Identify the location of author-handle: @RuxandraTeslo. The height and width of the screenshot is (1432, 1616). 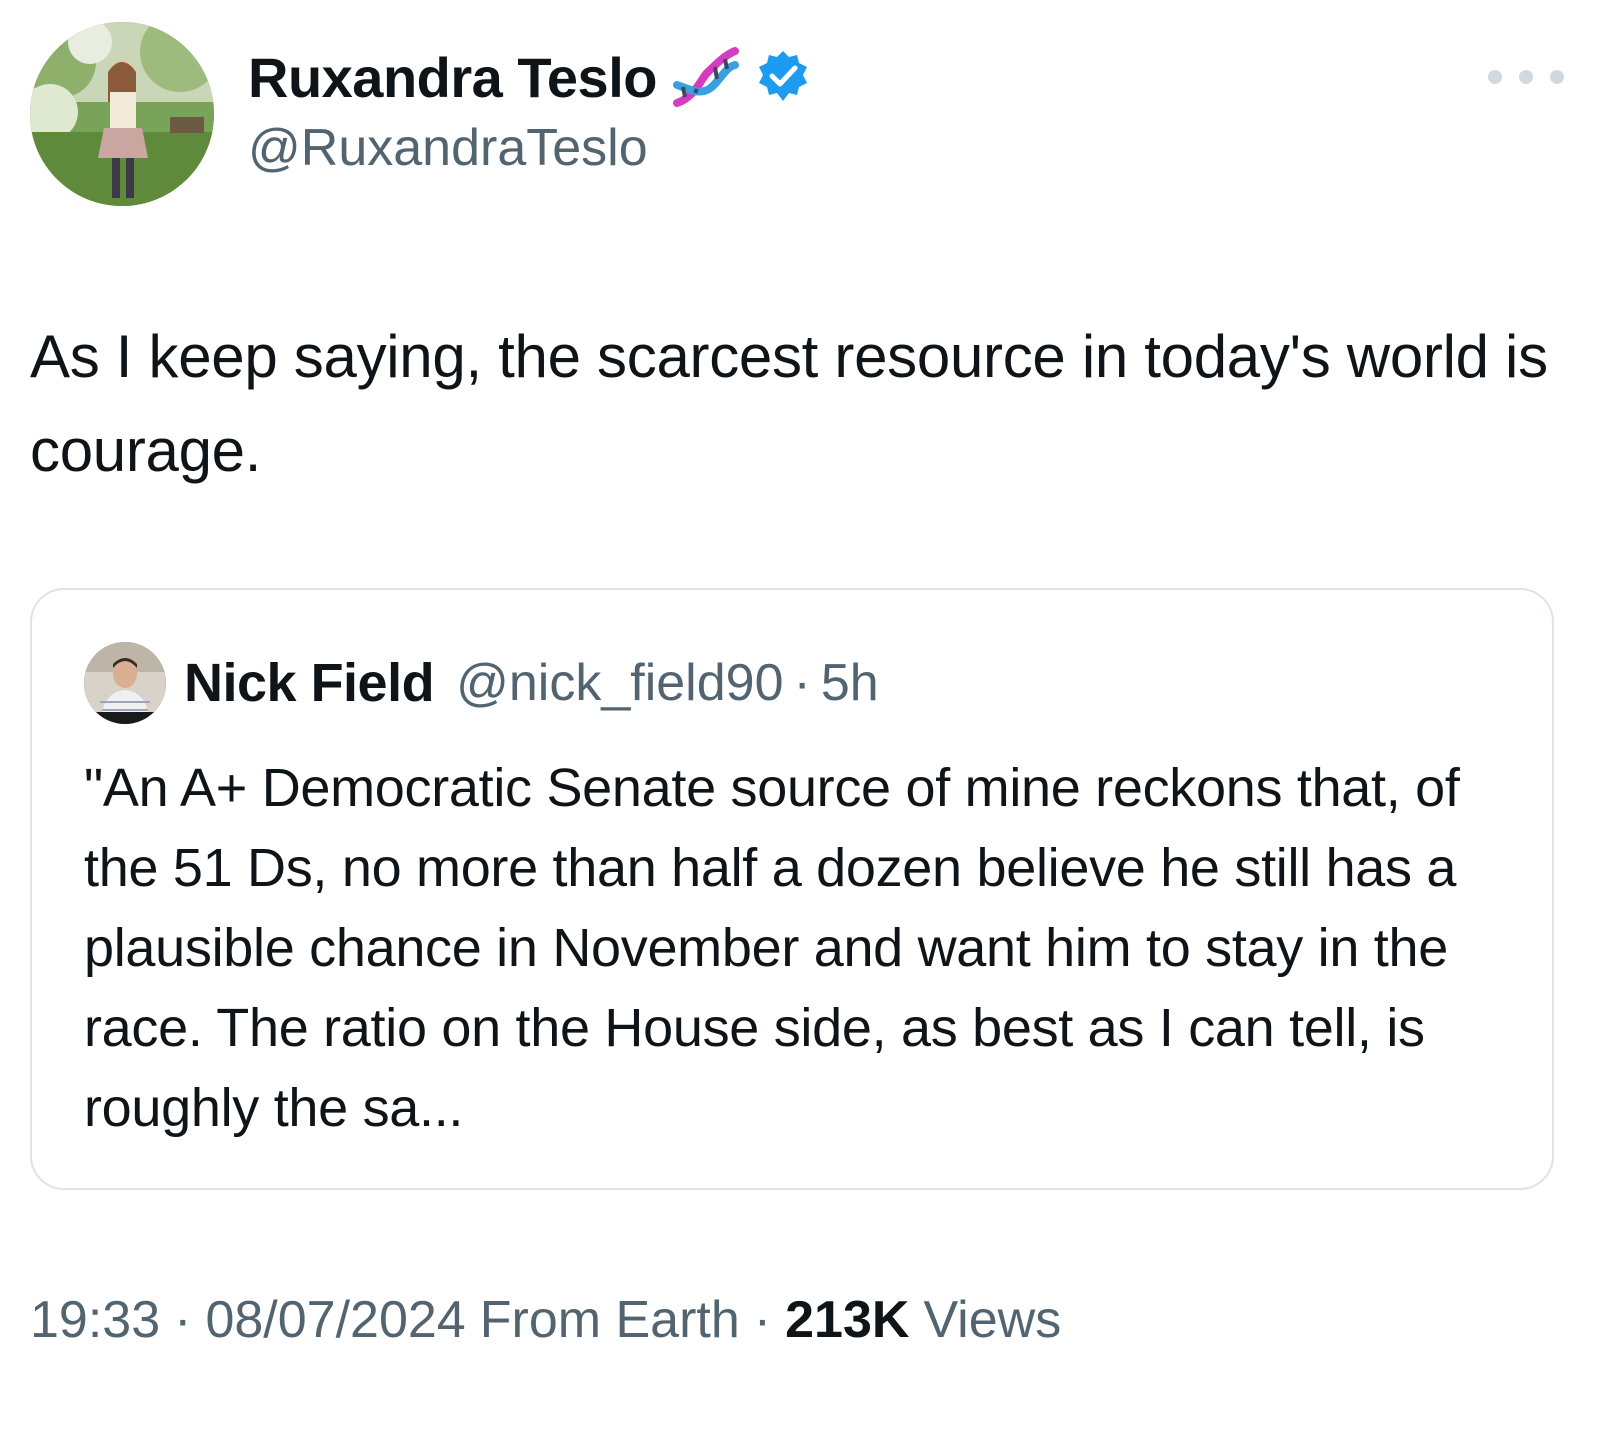
(448, 148).